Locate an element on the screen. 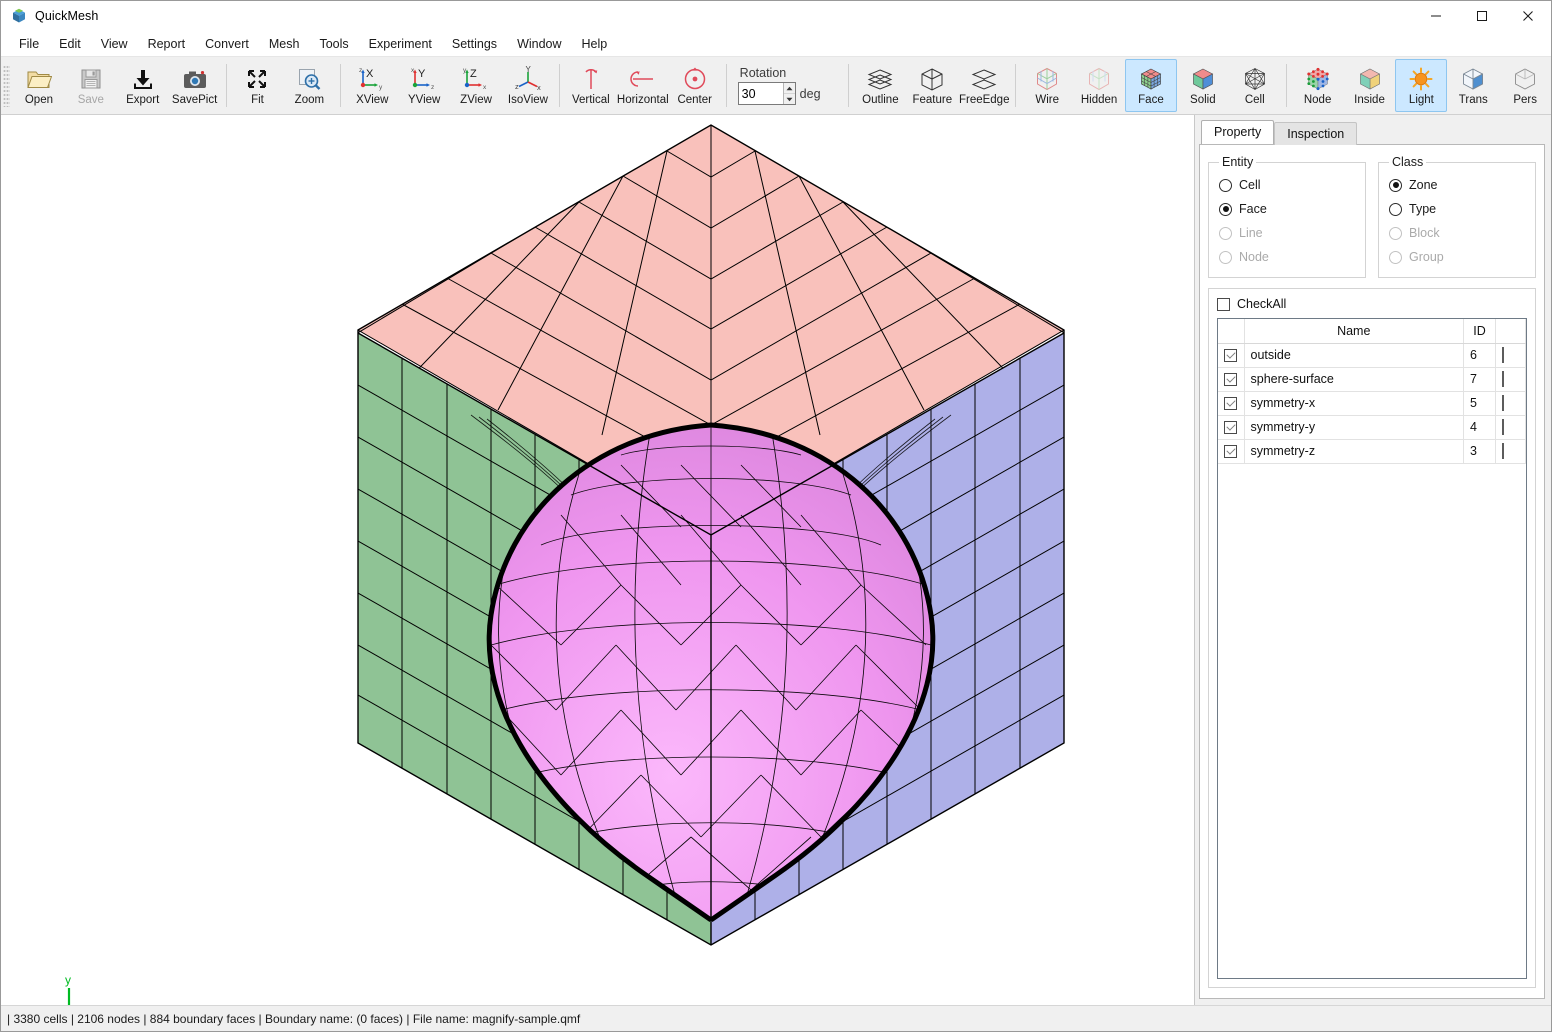 The height and width of the screenshot is (1032, 1552). table-row: sphere-surface 7 is located at coordinates (1372, 379).